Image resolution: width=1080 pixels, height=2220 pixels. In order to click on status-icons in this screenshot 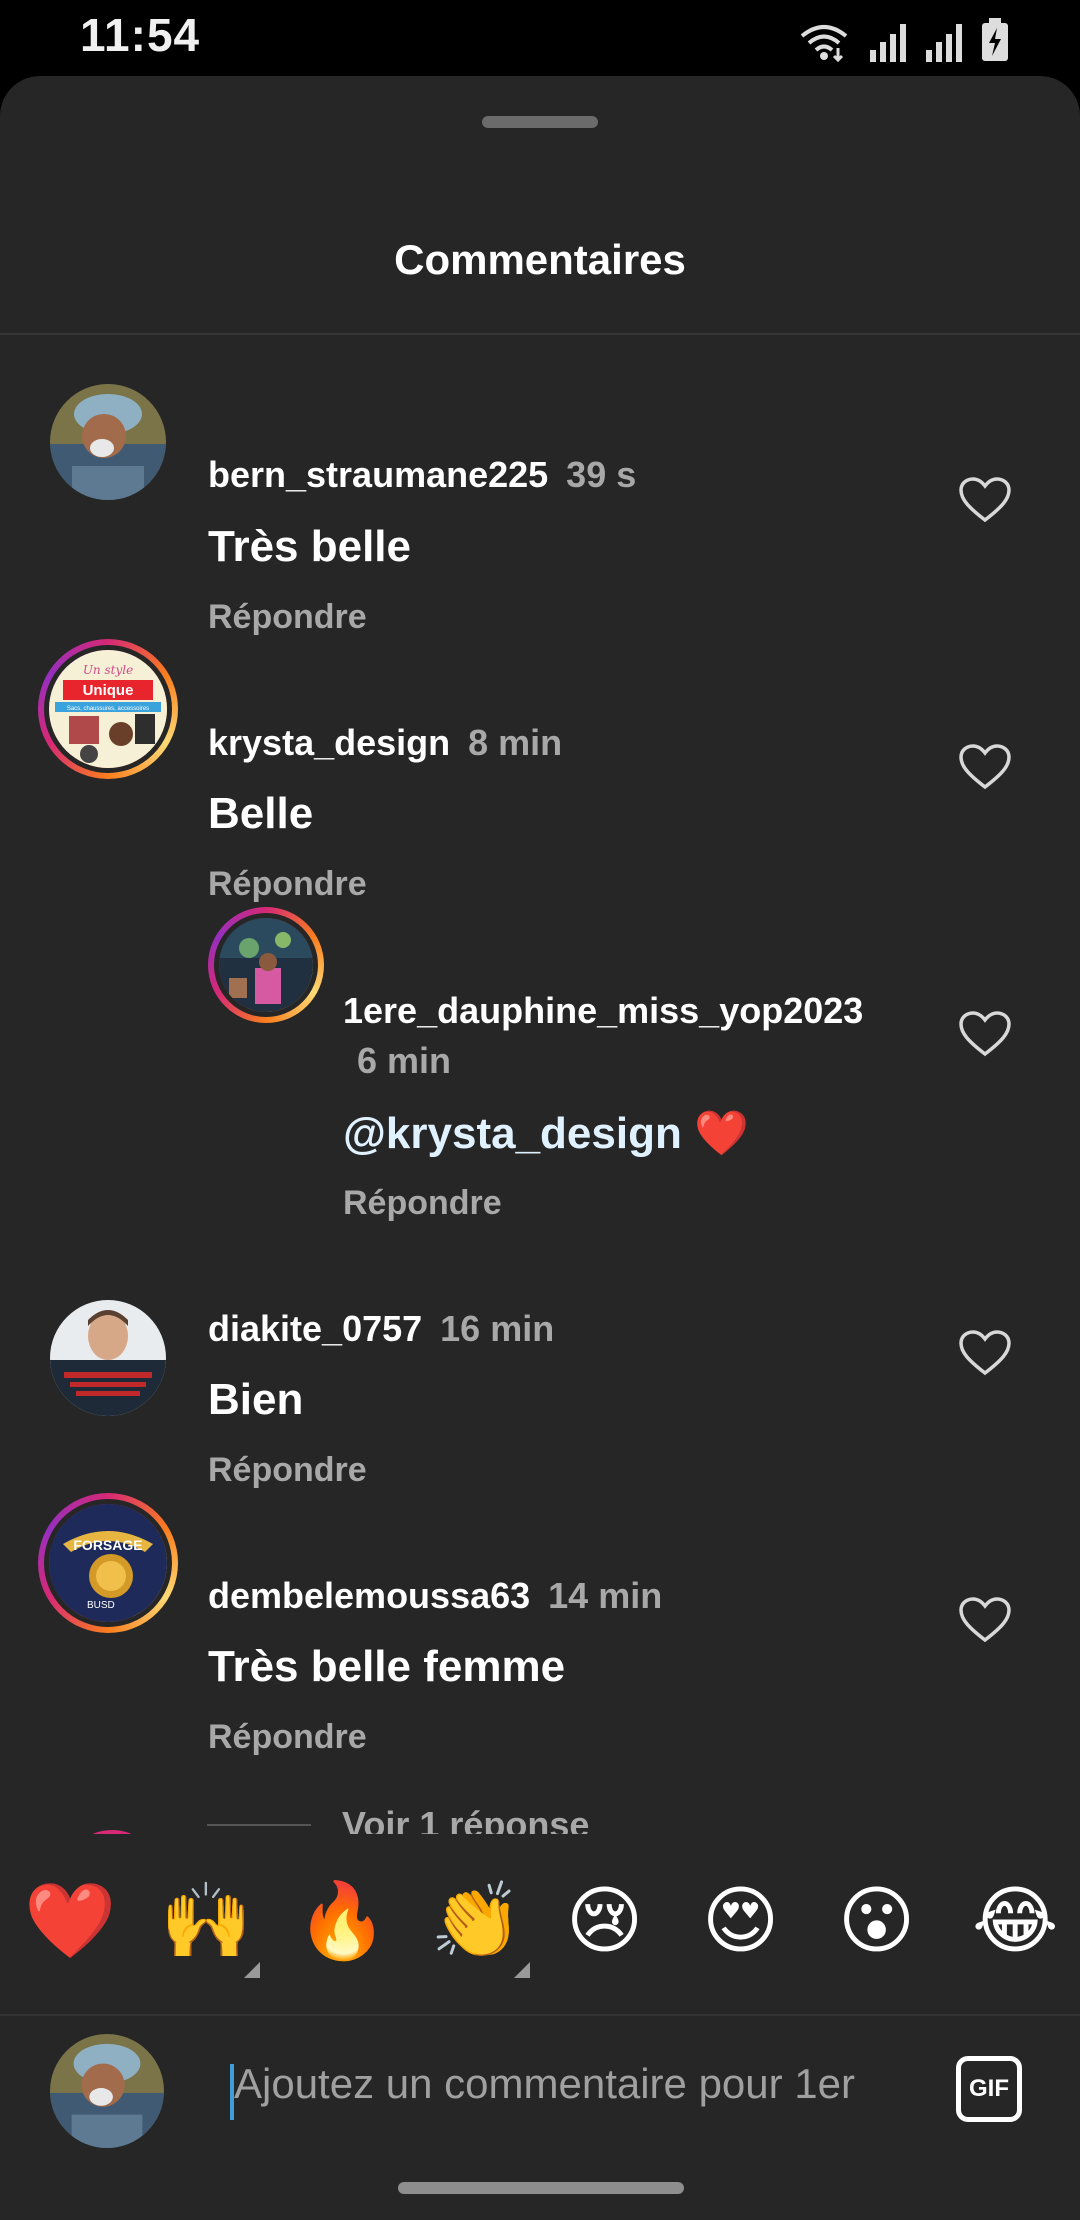, I will do `click(904, 40)`.